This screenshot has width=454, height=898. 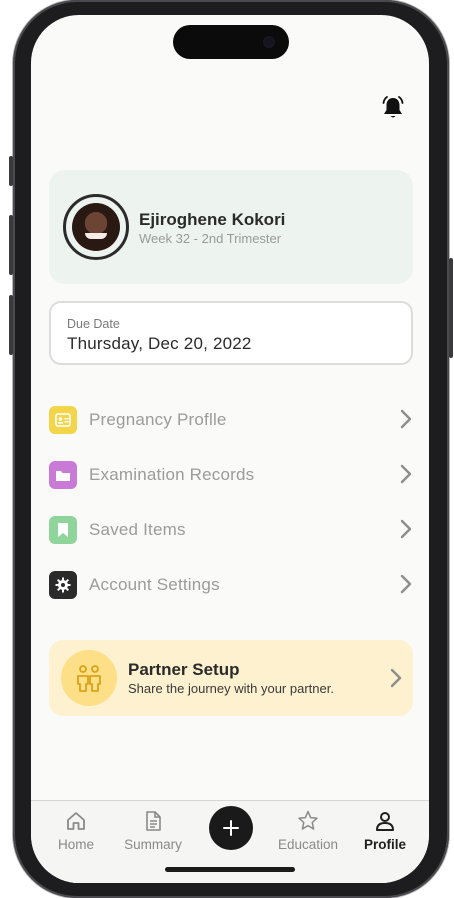 What do you see at coordinates (184, 669) in the screenshot?
I see `partner-setup-title: Partner Setup` at bounding box center [184, 669].